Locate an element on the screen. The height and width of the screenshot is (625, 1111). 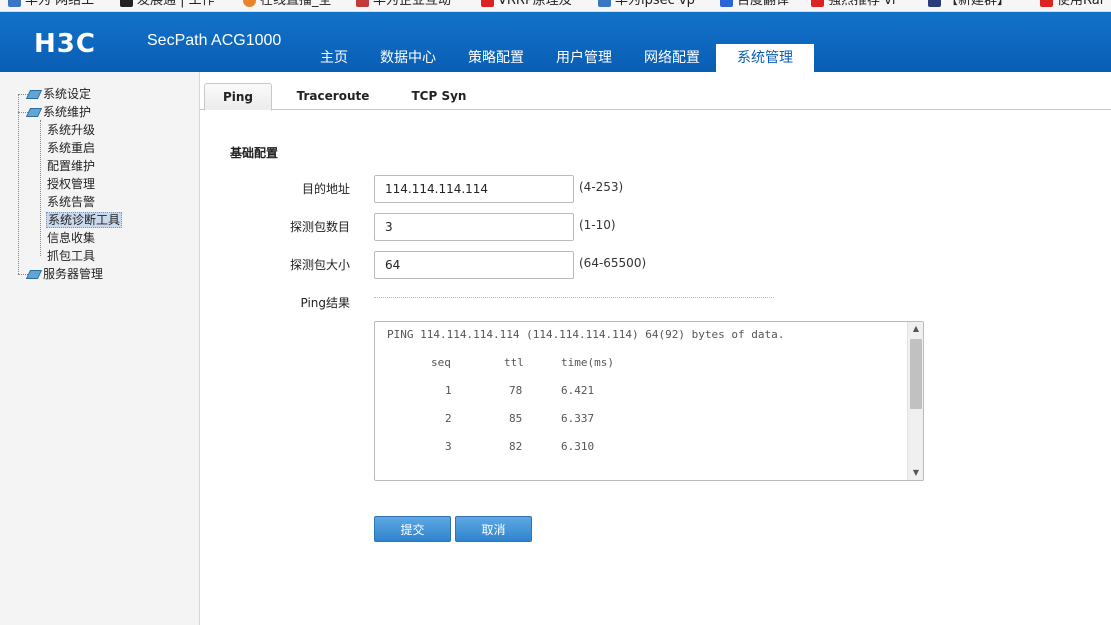
tree-item-system-settings: 系统设定 is located at coordinates (58, 94).